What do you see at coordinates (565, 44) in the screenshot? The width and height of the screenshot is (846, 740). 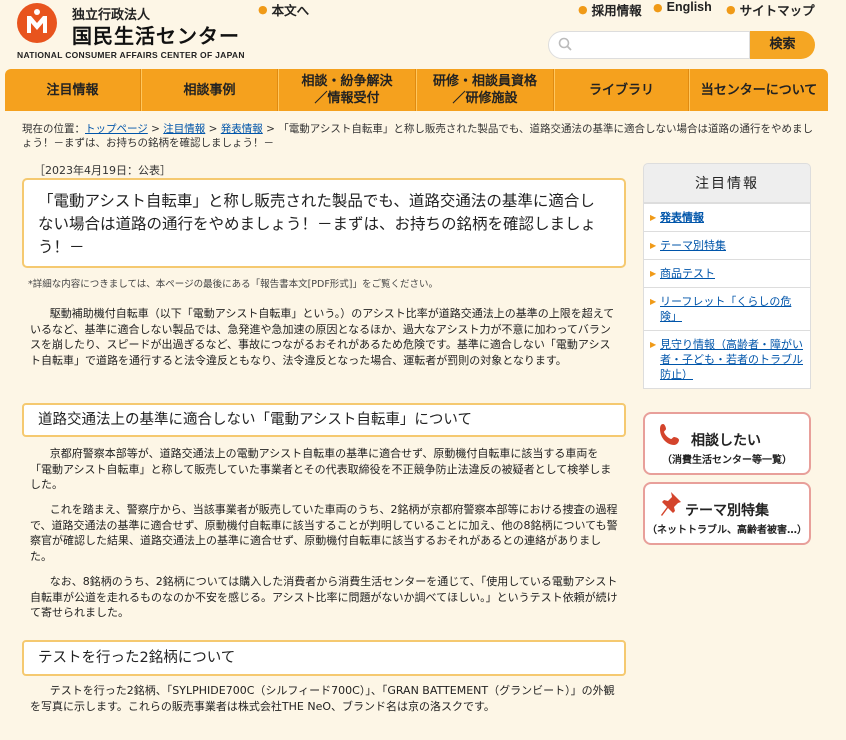 I see `search-icon` at bounding box center [565, 44].